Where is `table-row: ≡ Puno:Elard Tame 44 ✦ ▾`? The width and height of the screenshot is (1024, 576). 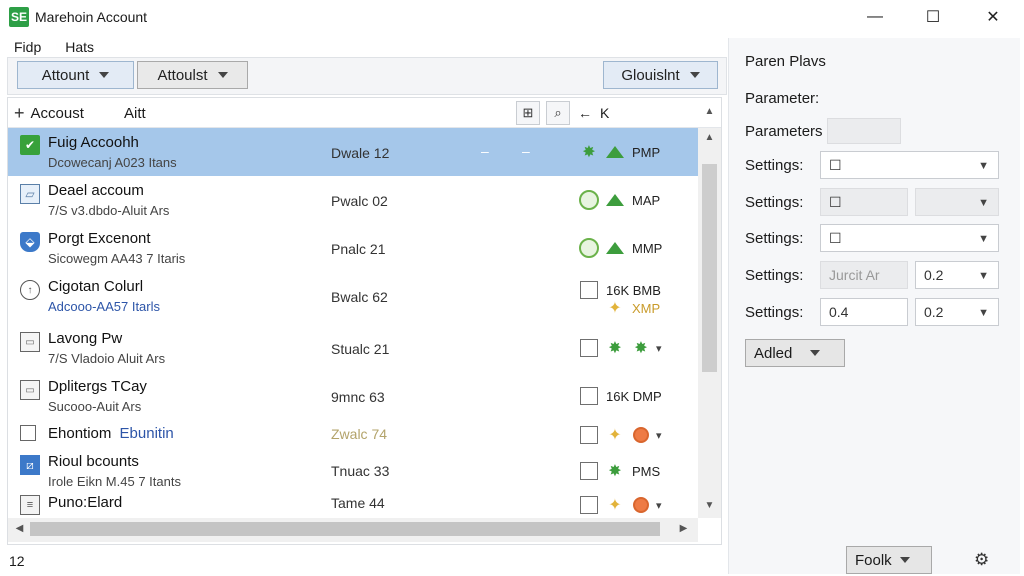 table-row: ≡ Puno:Elard Tame 44 ✦ ▾ is located at coordinates (353, 504).